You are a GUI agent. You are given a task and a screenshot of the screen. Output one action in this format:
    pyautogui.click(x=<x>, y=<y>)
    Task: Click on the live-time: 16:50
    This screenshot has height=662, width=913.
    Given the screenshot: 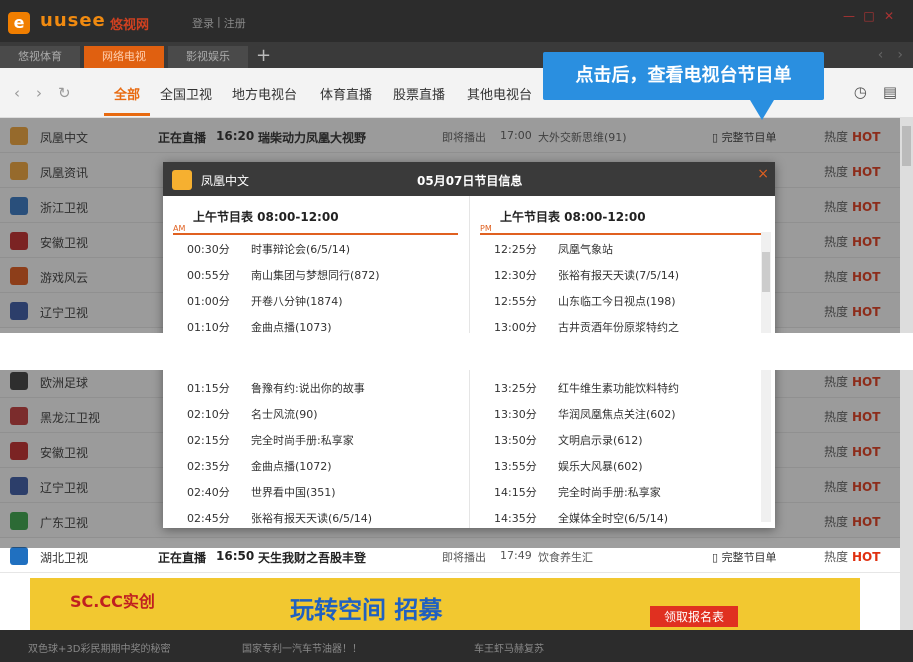 What is the action you would take?
    pyautogui.click(x=235, y=556)
    